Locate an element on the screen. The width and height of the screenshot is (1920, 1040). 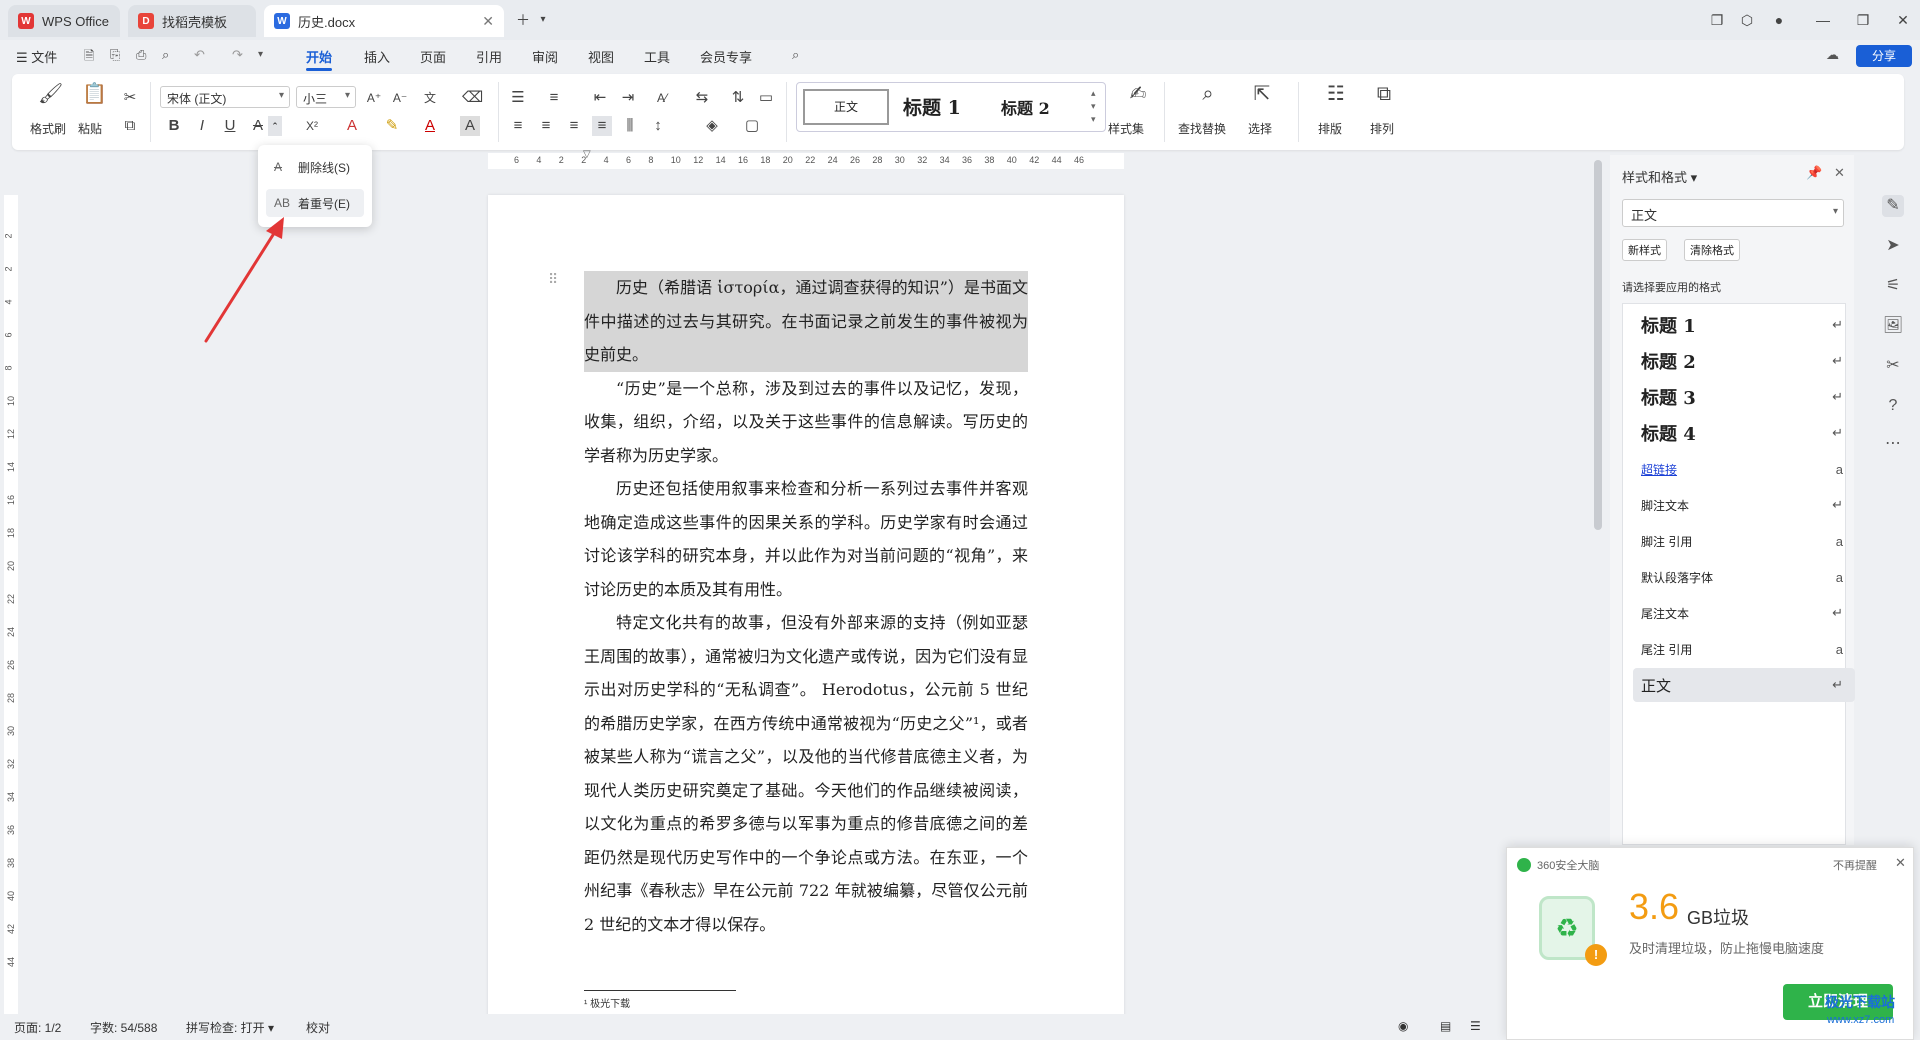
copy-icon: ⧉ is located at coordinates (130, 126).